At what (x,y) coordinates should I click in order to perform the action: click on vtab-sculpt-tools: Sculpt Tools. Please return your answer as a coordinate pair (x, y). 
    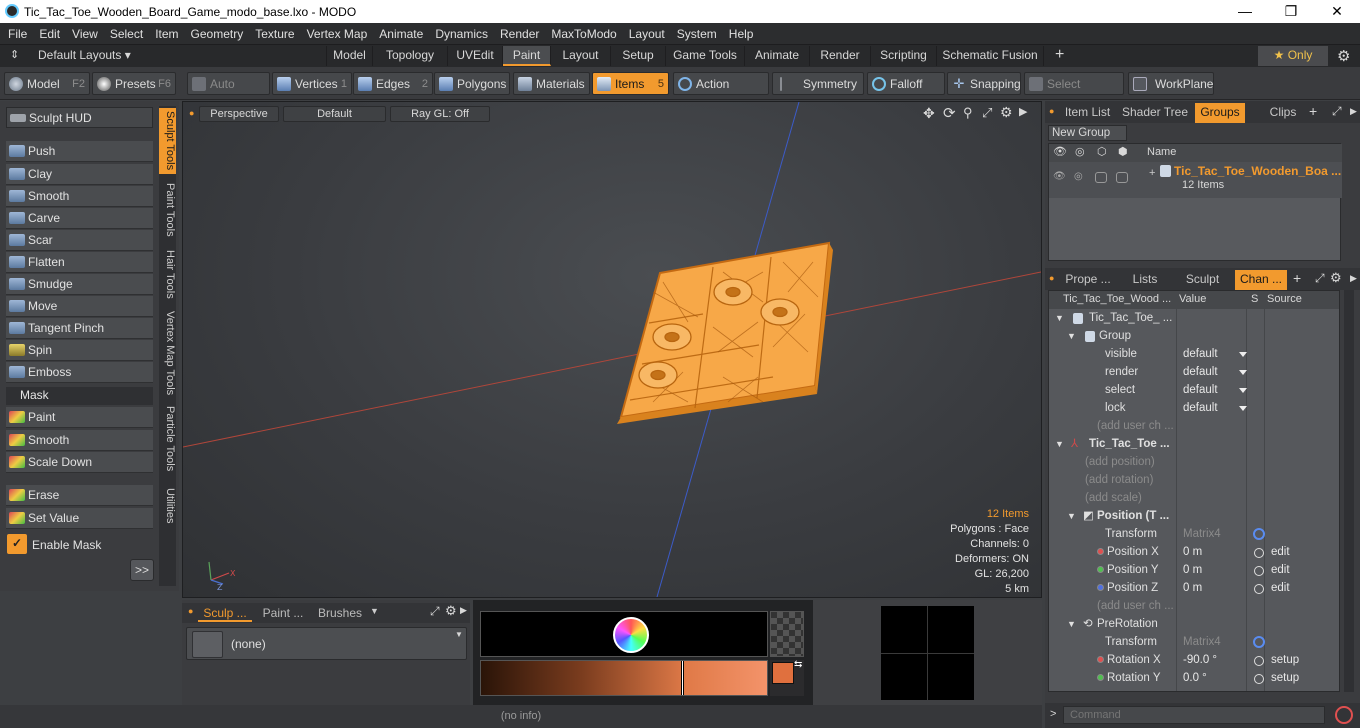
    Looking at the image, I should click on (167, 141).